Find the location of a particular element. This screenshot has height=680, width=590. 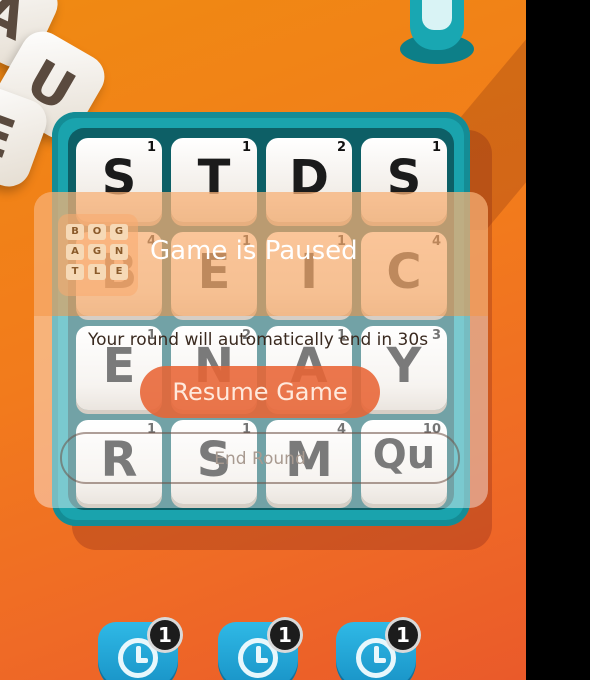

tile-points: 2 is located at coordinates (341, 147).